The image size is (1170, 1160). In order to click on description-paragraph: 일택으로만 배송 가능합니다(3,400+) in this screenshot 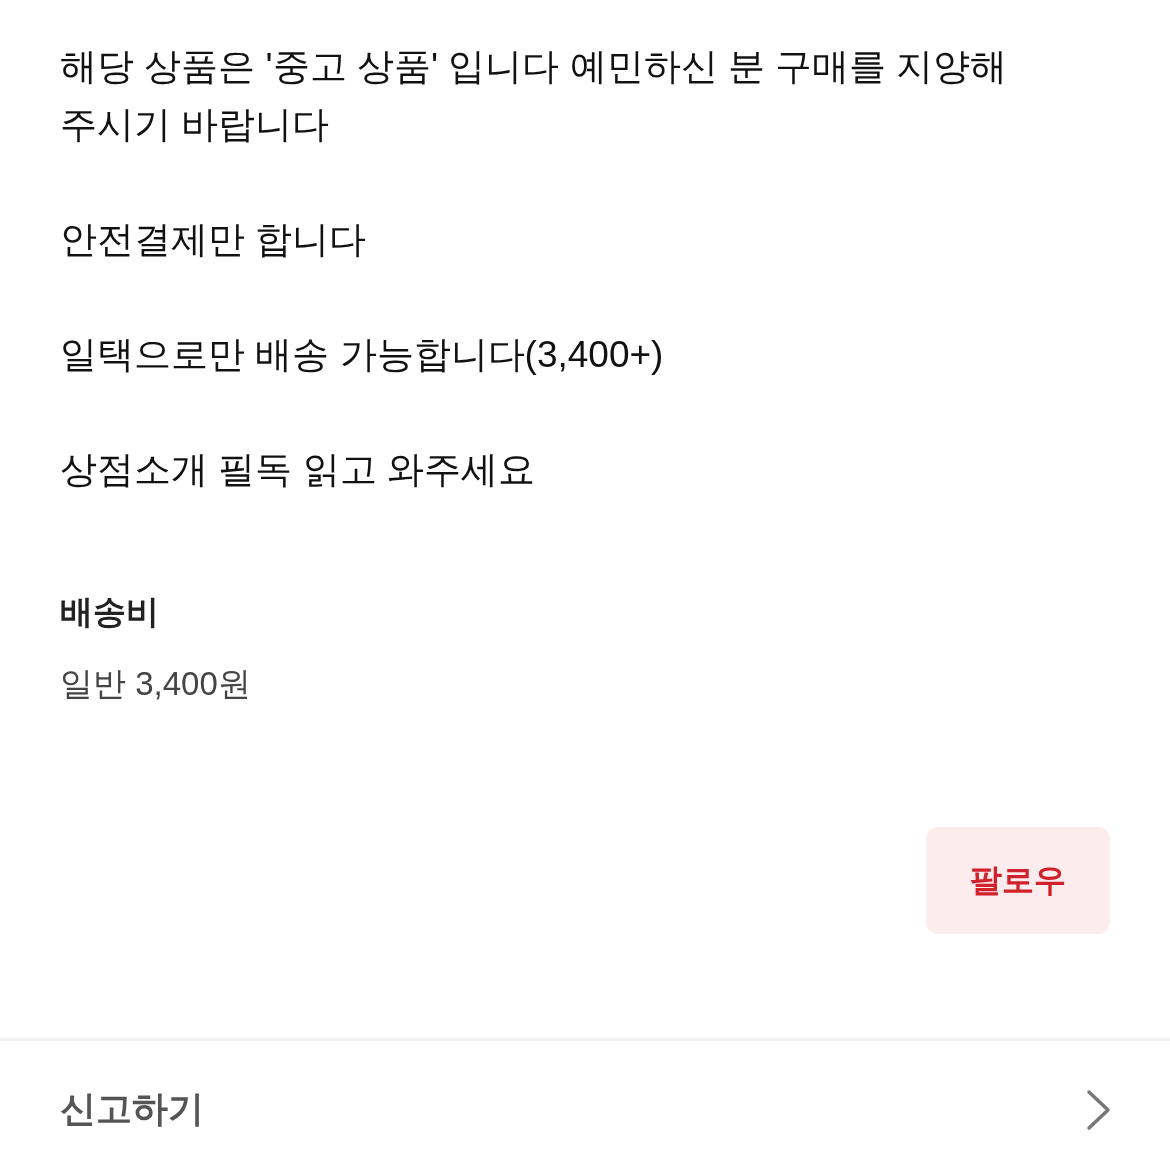, I will do `click(362, 355)`.